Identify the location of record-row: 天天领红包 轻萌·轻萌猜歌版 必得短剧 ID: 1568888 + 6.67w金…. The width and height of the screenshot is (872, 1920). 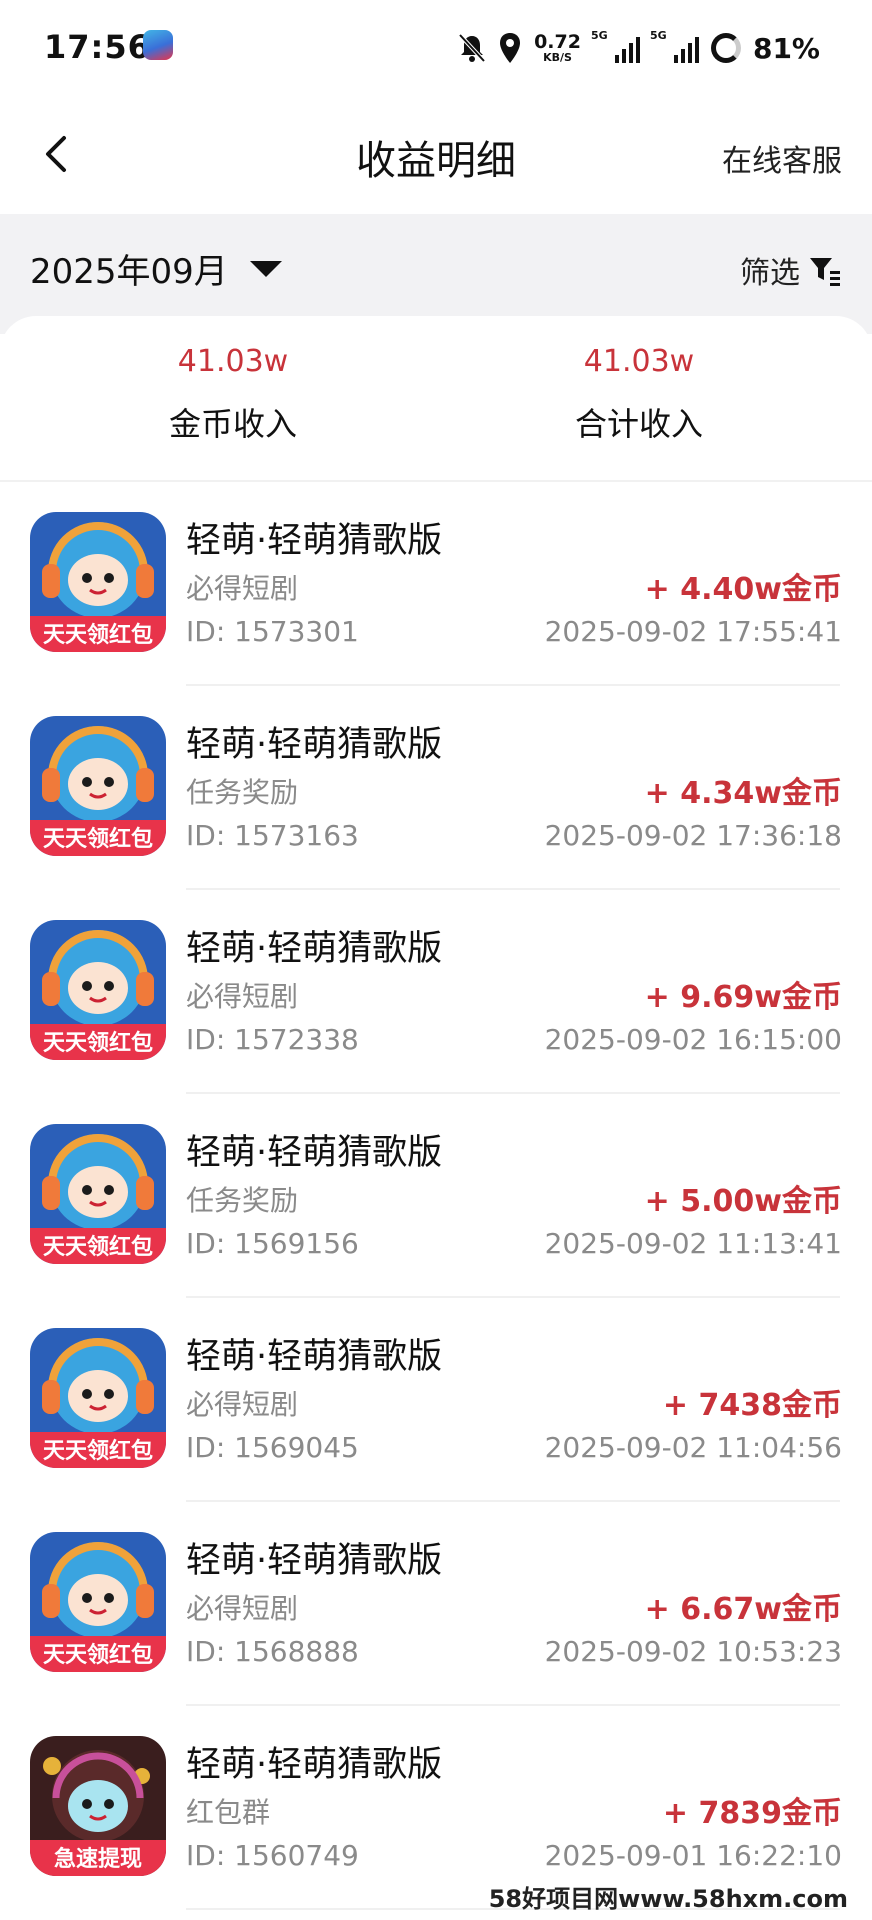
(436, 1604).